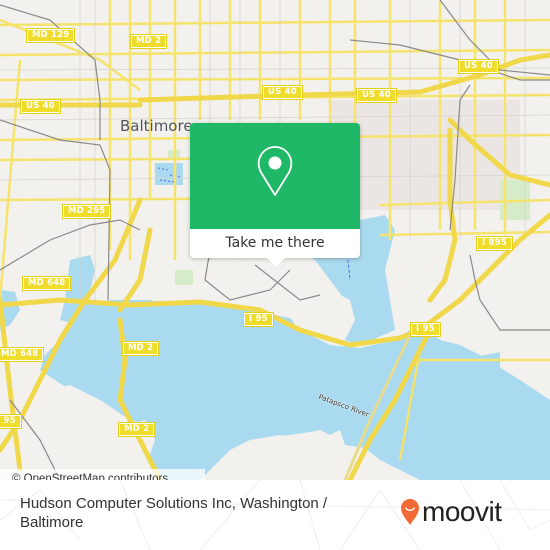 Image resolution: width=550 pixels, height=550 pixels. What do you see at coordinates (410, 512) in the screenshot?
I see `moovit-pin-icon` at bounding box center [410, 512].